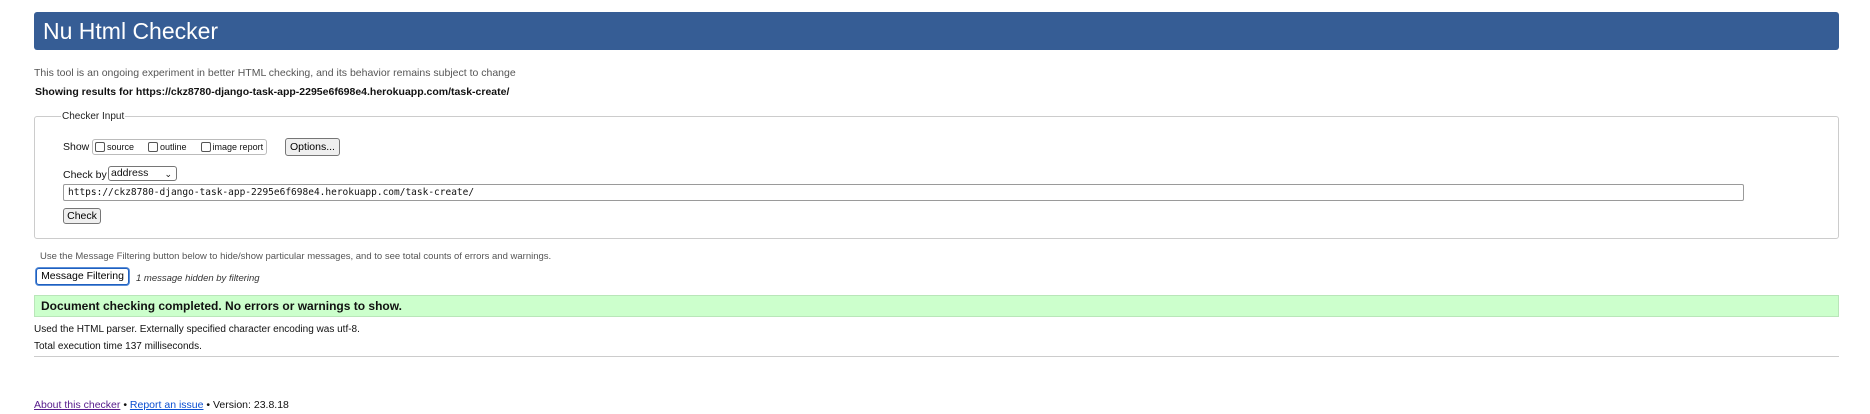 The image size is (1870, 414). Describe the element at coordinates (936, 31) in the screenshot. I see `page-header: Nu Html Checker` at that location.